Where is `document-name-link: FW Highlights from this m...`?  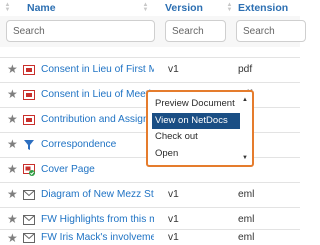 document-name-link: FW Highlights from this m... is located at coordinates (97, 220).